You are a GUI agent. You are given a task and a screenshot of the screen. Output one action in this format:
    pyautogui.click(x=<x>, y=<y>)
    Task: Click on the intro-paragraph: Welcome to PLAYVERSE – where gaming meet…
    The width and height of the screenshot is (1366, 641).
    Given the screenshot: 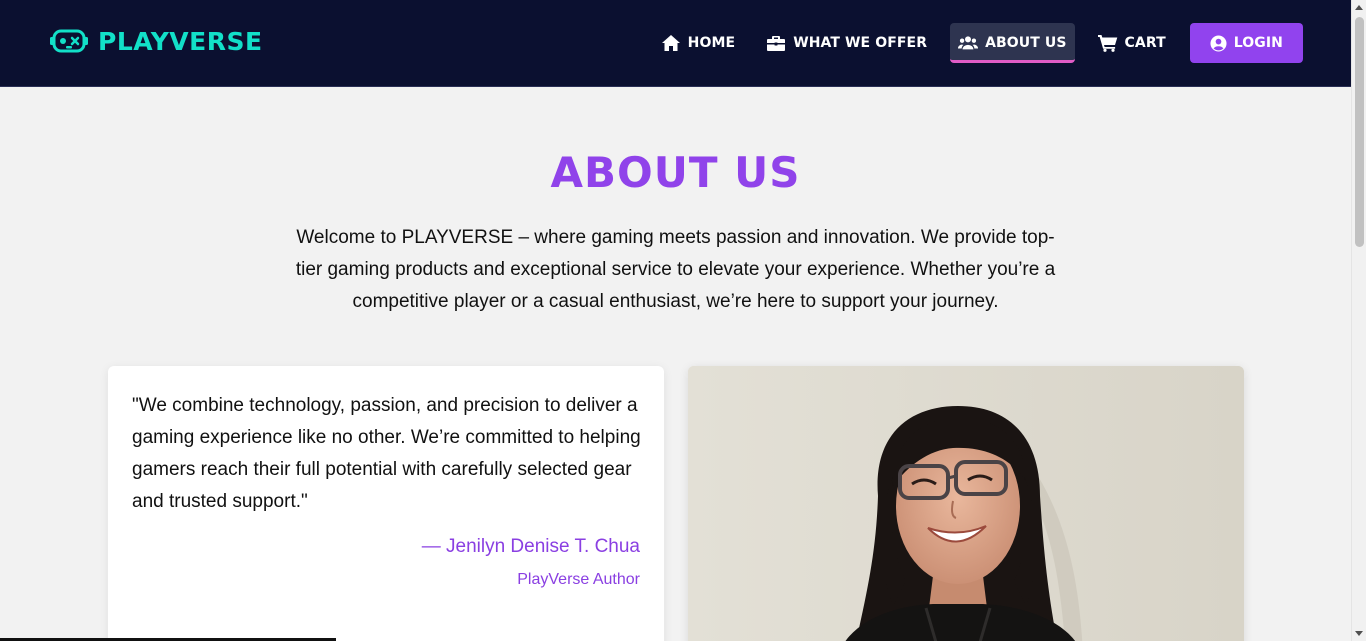 What is the action you would take?
    pyautogui.click(x=675, y=269)
    